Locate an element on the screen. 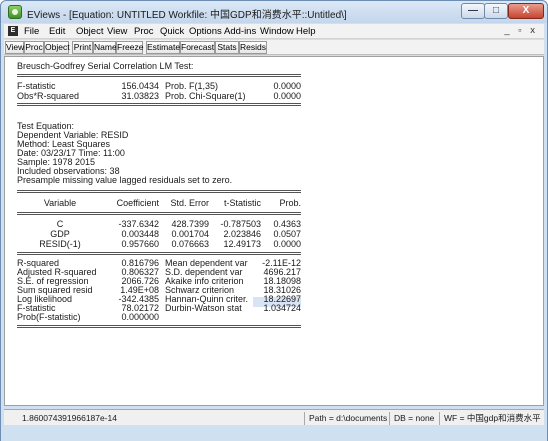 The height and width of the screenshot is (441, 548). status-path: Path = d:\documents is located at coordinates (346, 418).